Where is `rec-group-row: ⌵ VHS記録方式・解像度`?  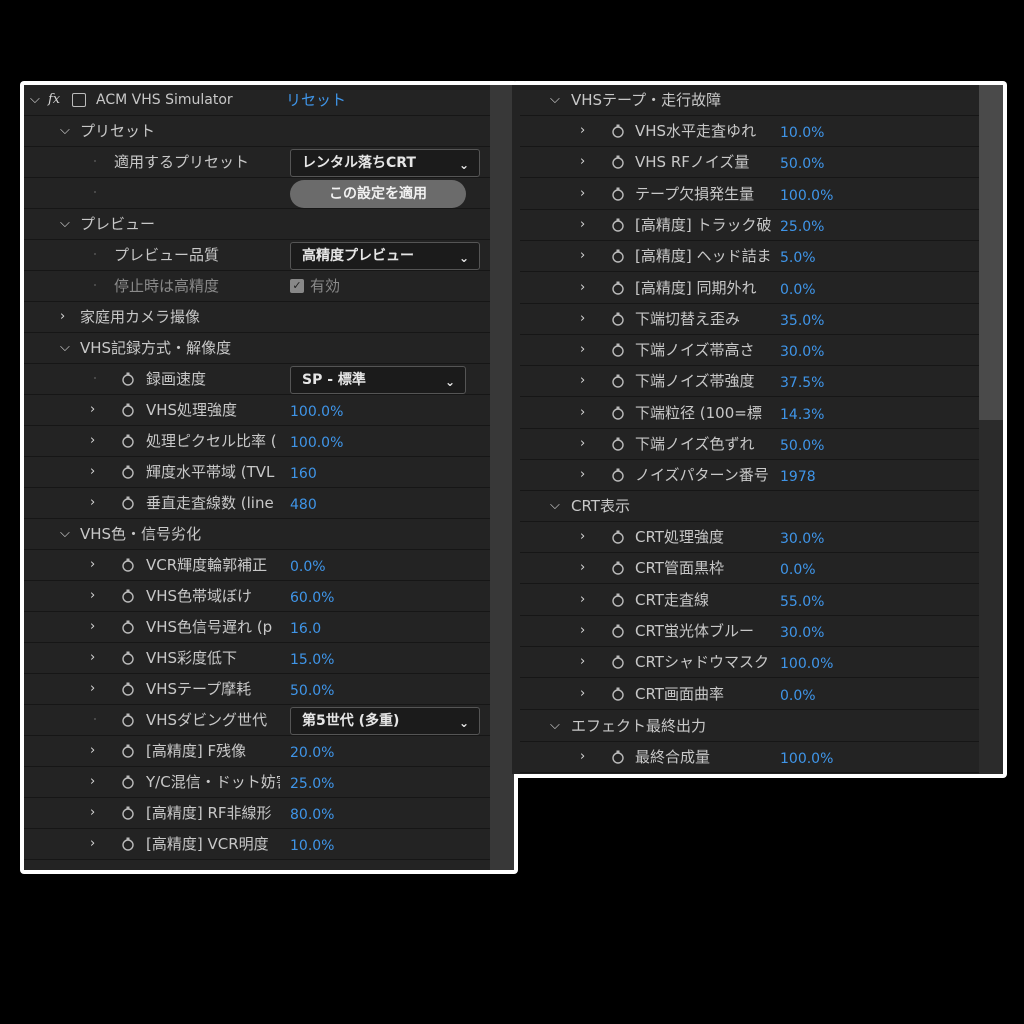 rec-group-row: ⌵ VHS記録方式・解像度 is located at coordinates (257, 348).